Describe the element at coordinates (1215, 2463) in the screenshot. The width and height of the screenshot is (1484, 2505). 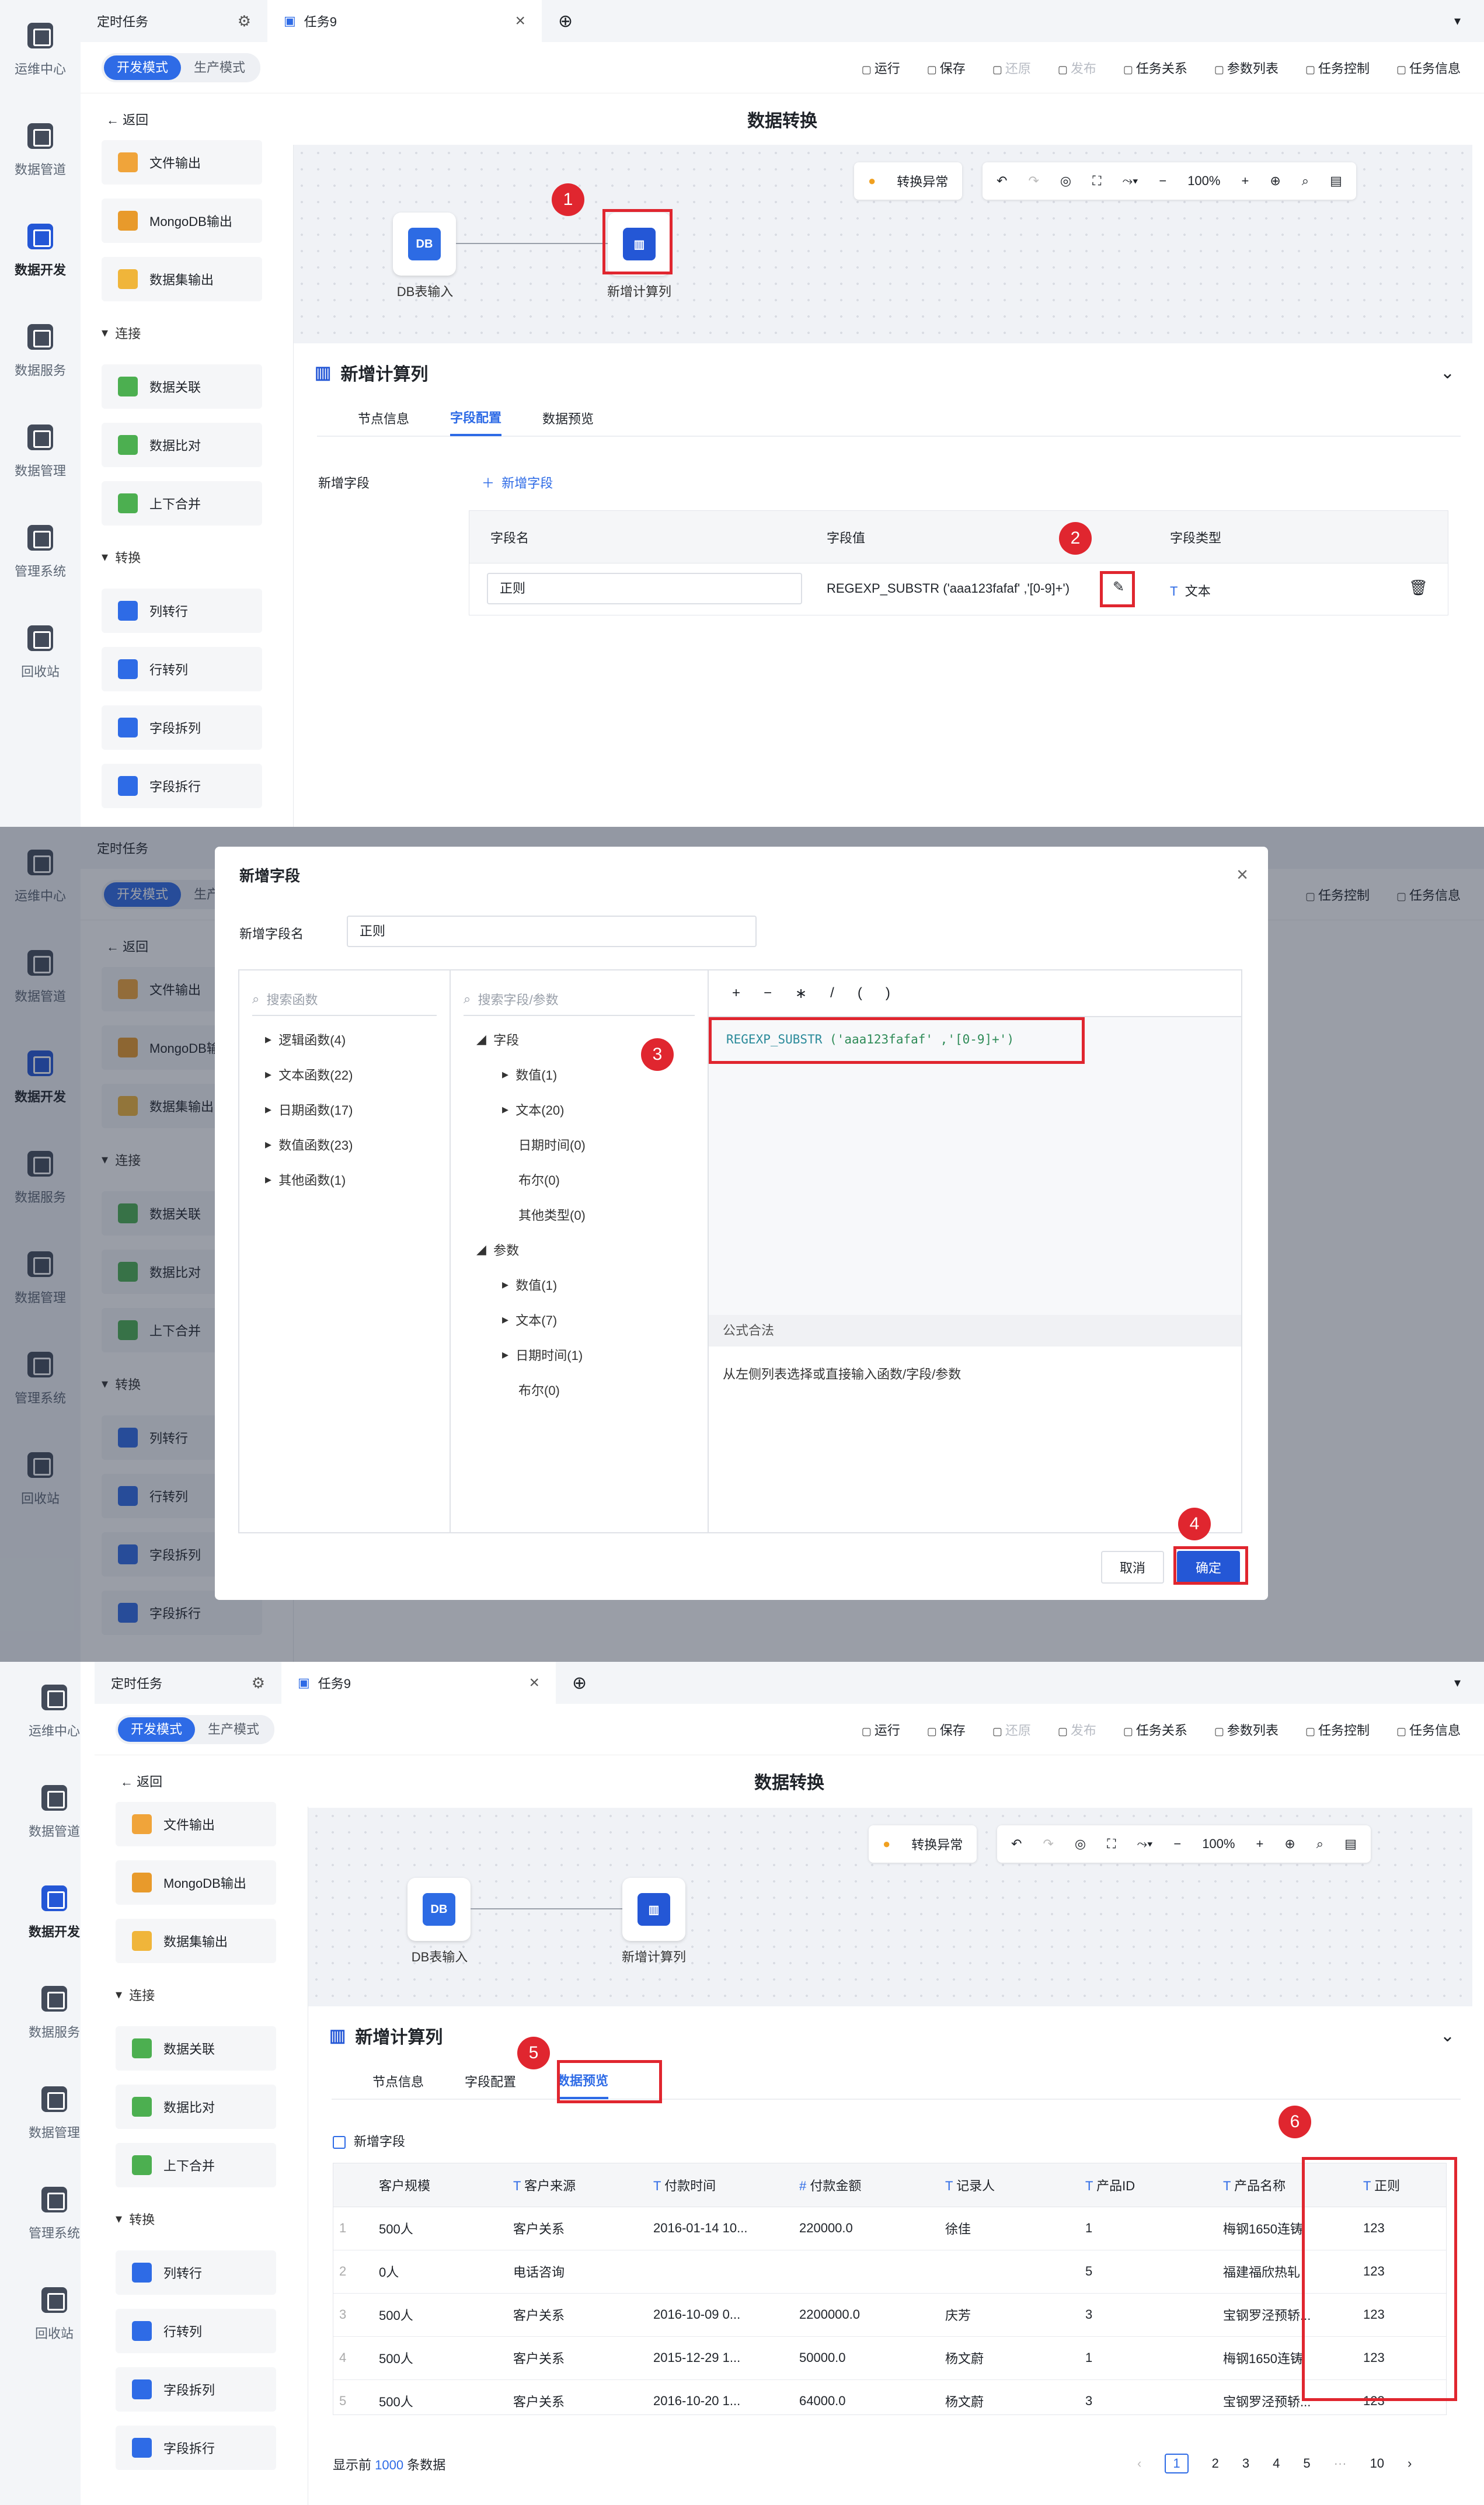
I see `page-2: 2` at that location.